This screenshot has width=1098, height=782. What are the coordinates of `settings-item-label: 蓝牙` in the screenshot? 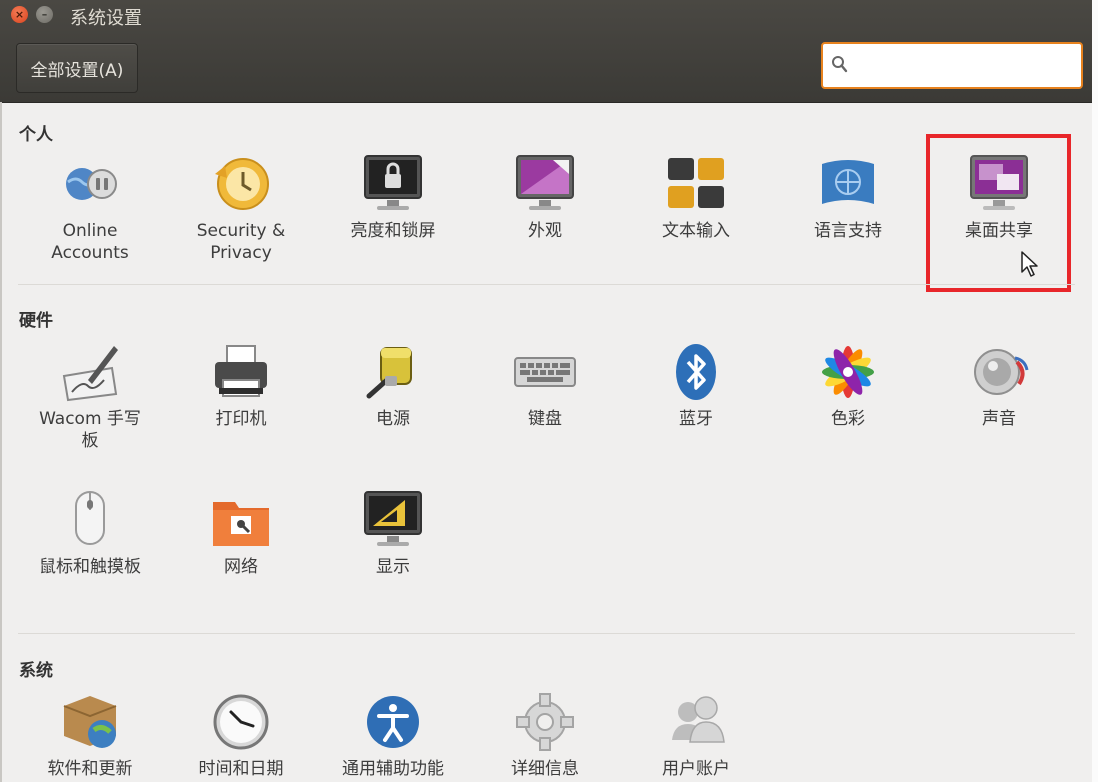 It's located at (696, 419).